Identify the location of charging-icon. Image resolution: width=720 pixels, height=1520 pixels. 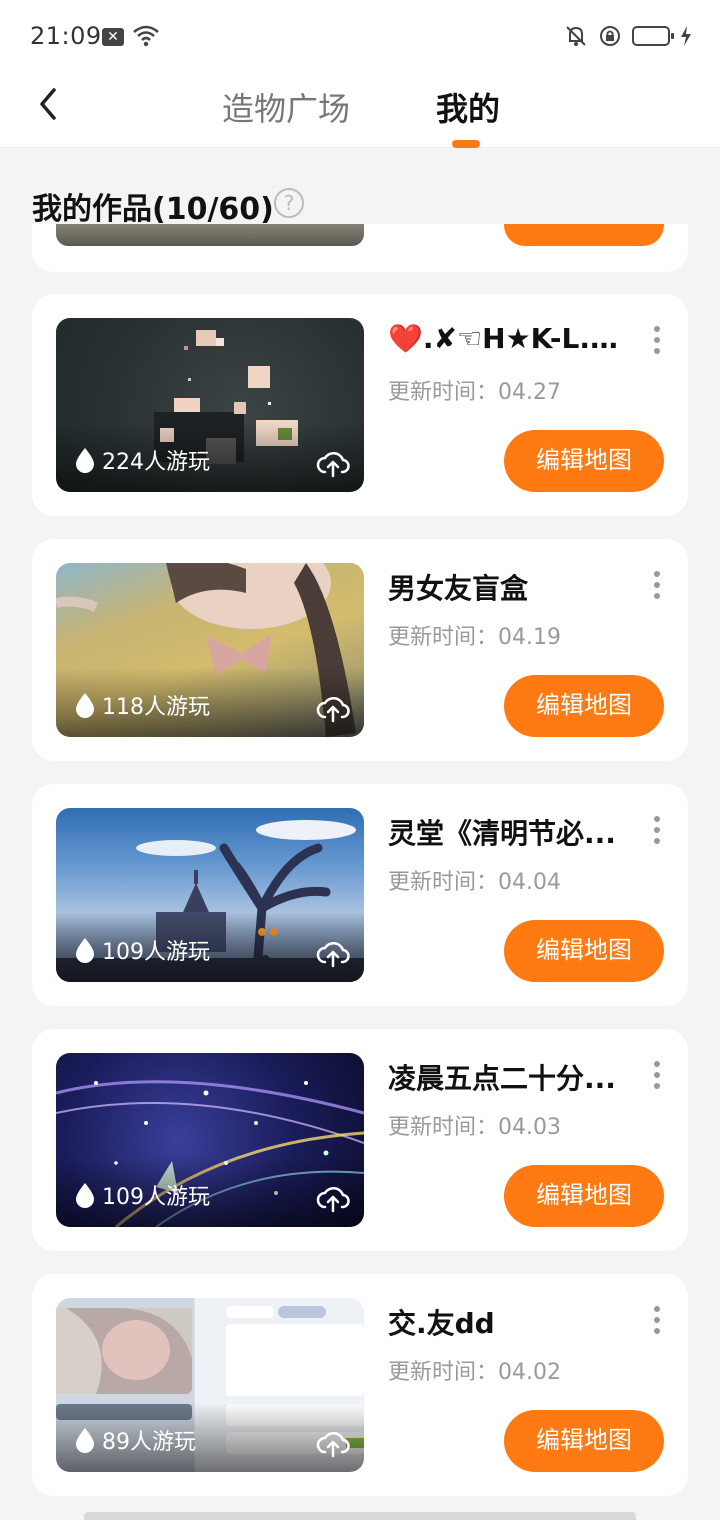
(686, 36).